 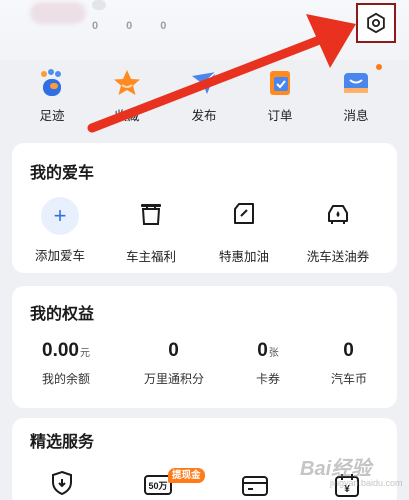 What do you see at coordinates (338, 233) in the screenshot?
I see `car-wash-coupon-button: 洗车送油券` at bounding box center [338, 233].